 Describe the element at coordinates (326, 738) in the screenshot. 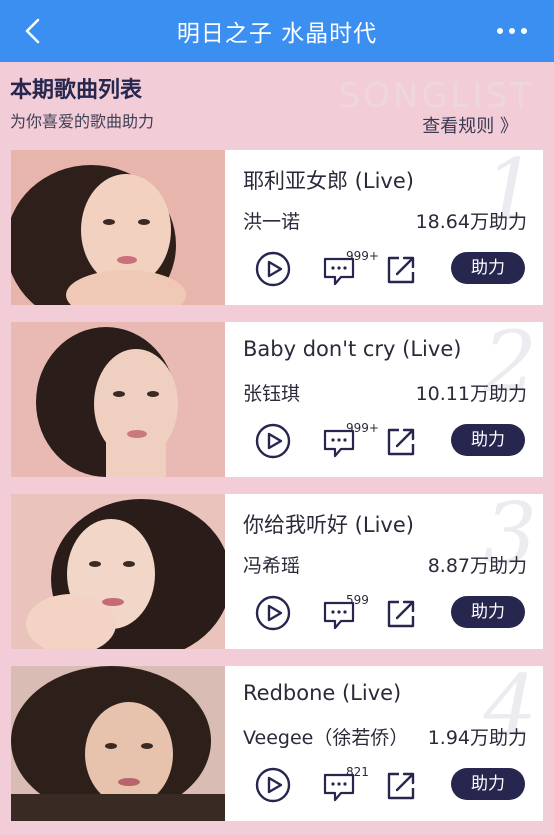

I see `singer-name: Veegee（徐若侨）` at that location.